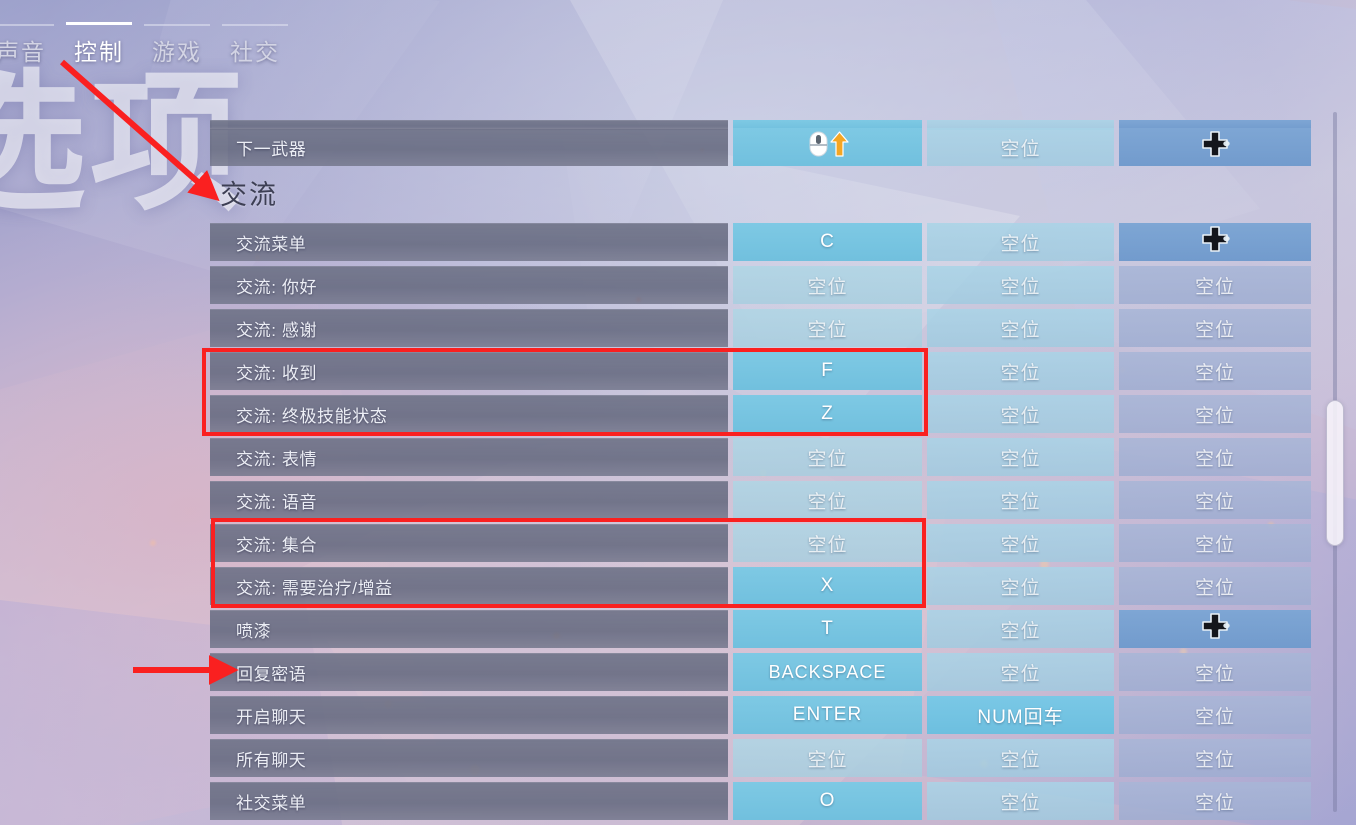  I want to click on tab-gameplay: 游戏, so click(177, 47).